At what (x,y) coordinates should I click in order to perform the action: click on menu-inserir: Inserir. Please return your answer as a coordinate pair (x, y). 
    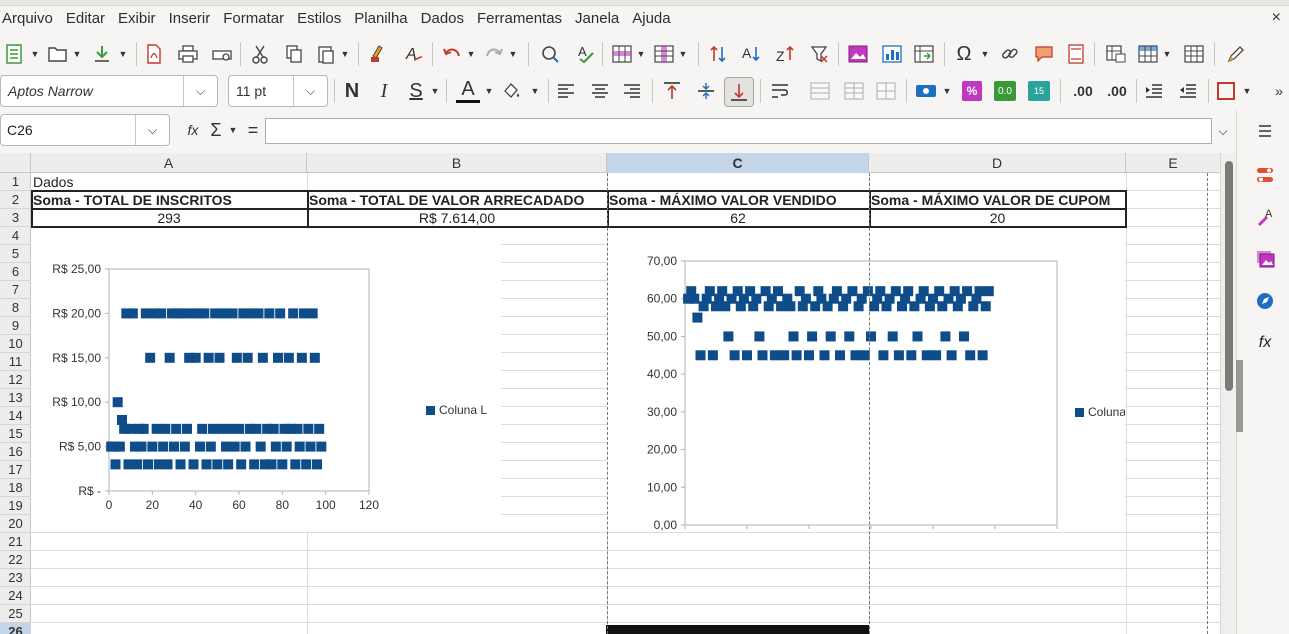
    Looking at the image, I should click on (193, 18).